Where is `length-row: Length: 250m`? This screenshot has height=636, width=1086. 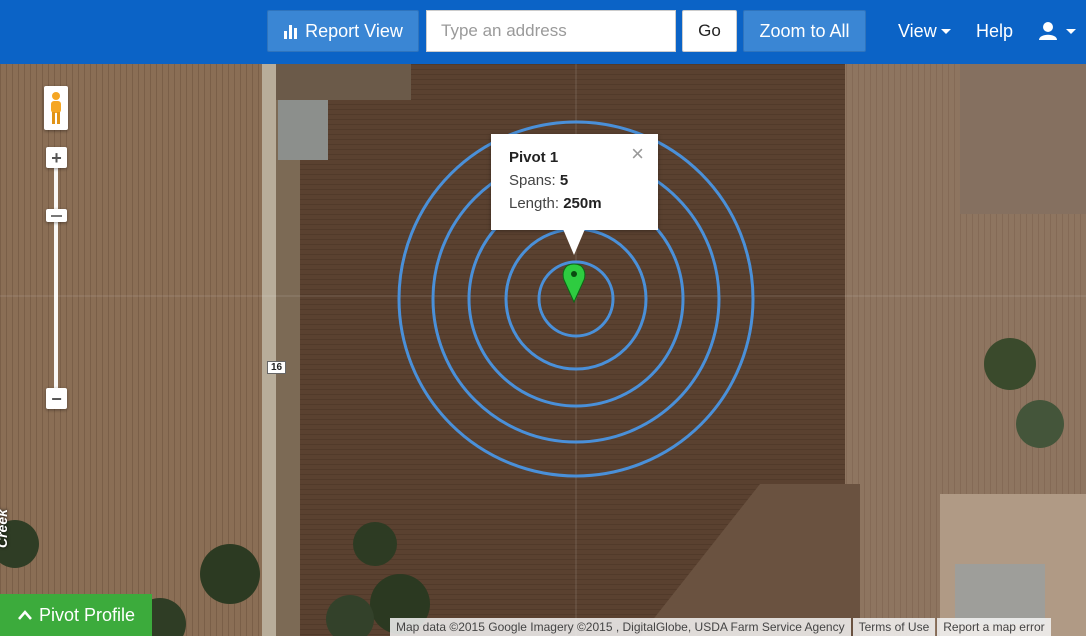 length-row: Length: 250m is located at coordinates (574, 203).